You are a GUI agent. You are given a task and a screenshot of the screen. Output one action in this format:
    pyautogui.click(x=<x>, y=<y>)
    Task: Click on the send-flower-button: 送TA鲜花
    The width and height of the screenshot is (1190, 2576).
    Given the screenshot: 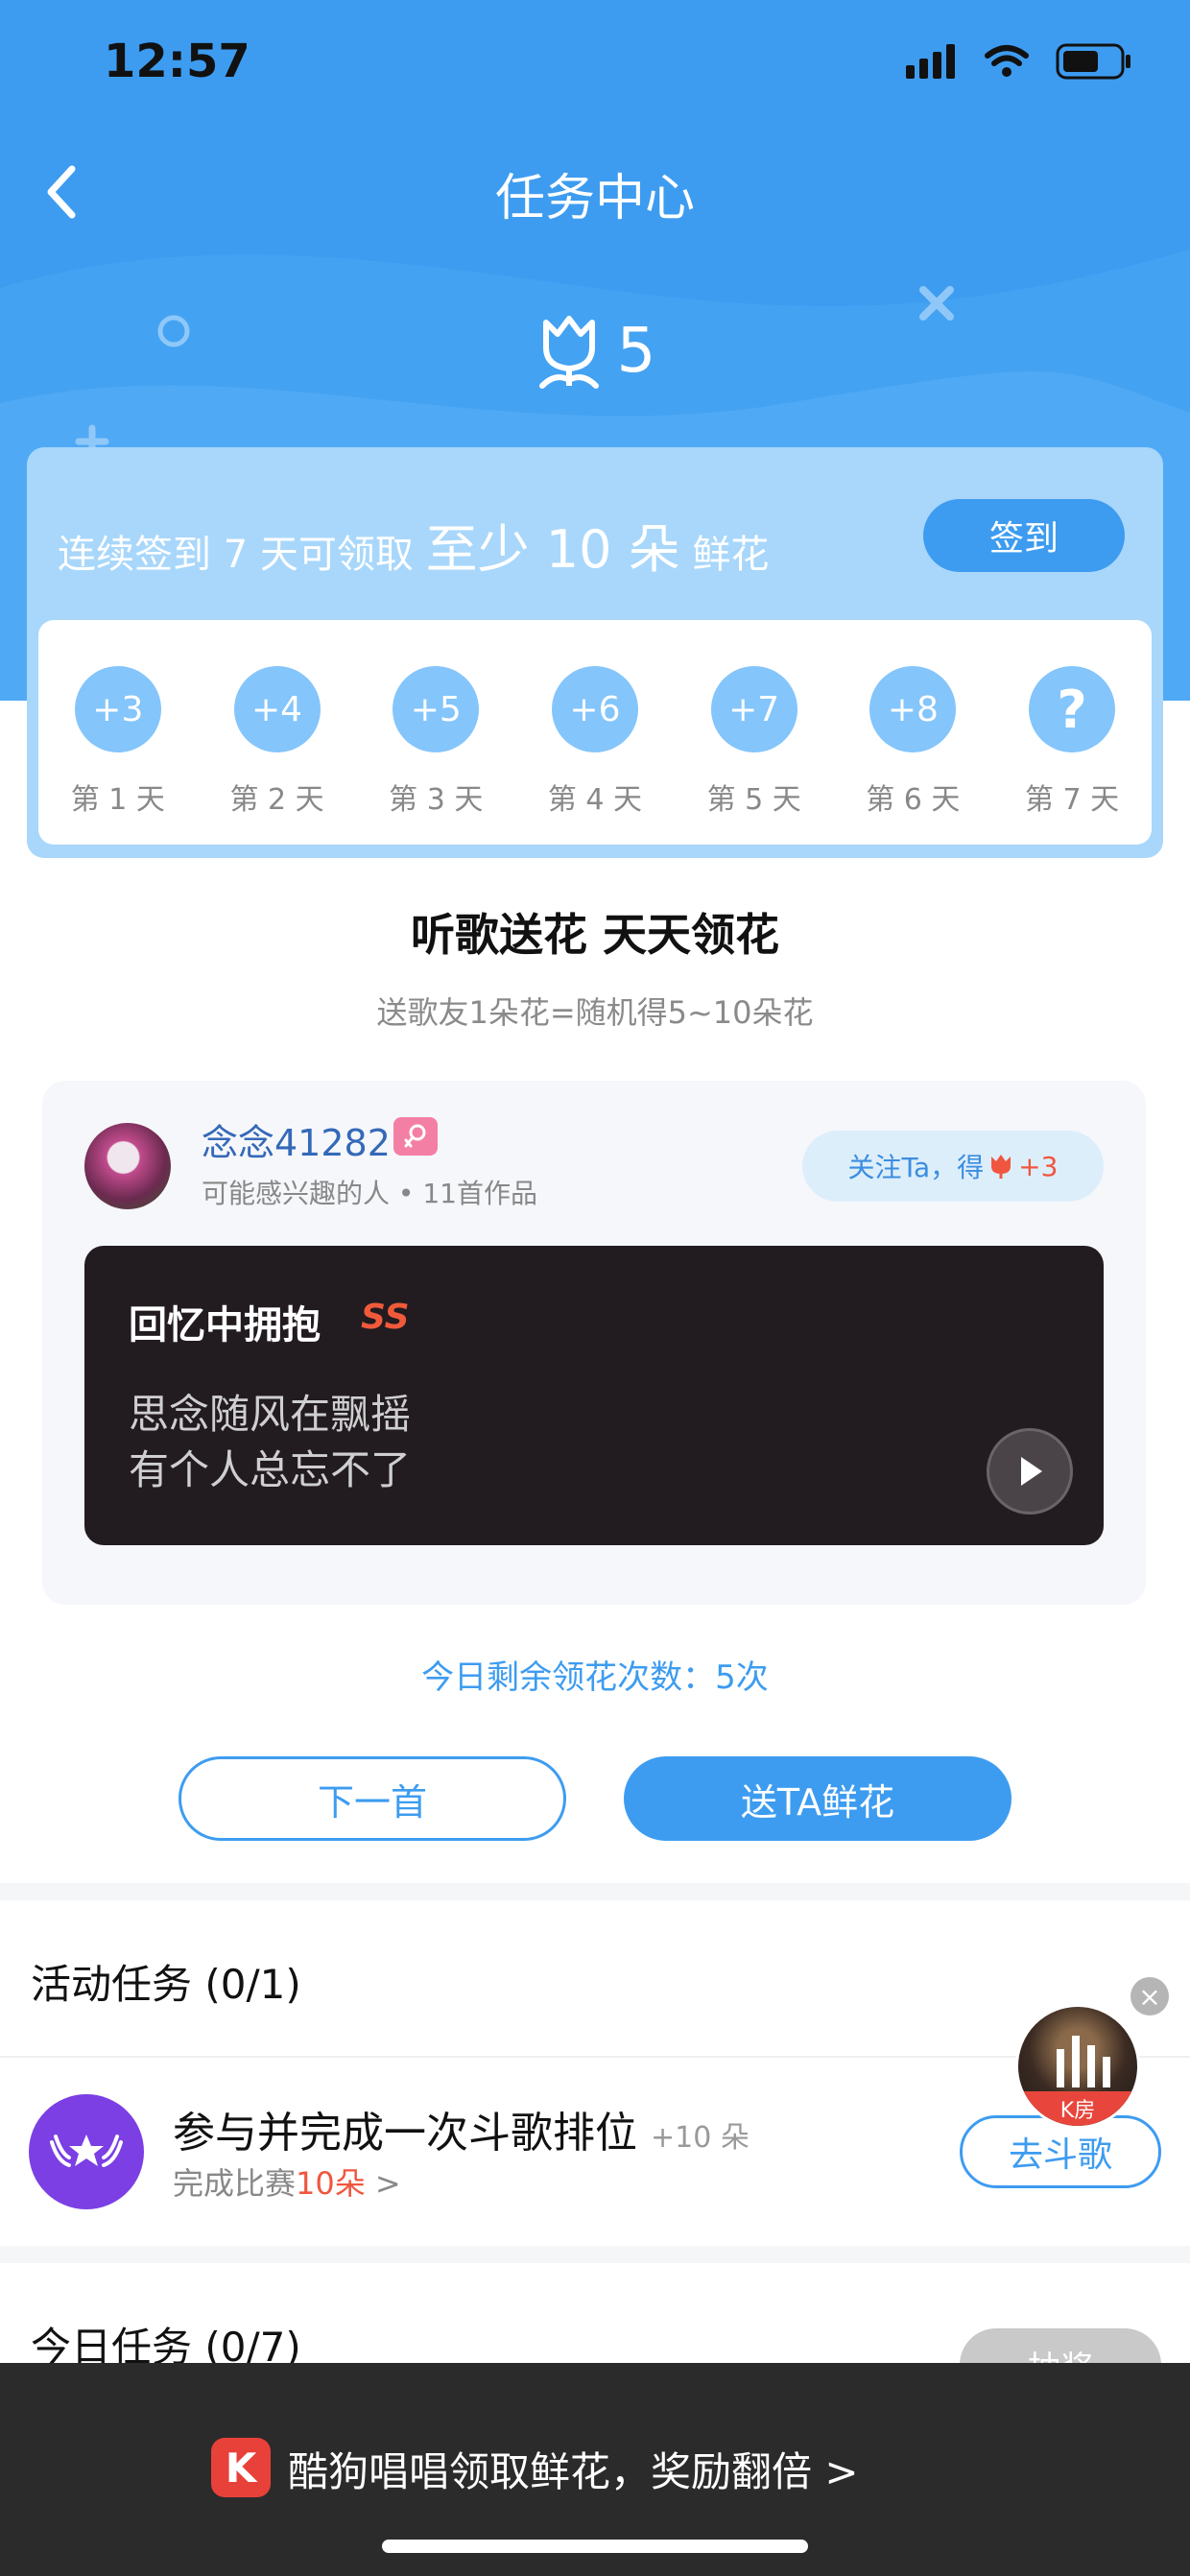 What is the action you would take?
    pyautogui.click(x=818, y=1798)
    